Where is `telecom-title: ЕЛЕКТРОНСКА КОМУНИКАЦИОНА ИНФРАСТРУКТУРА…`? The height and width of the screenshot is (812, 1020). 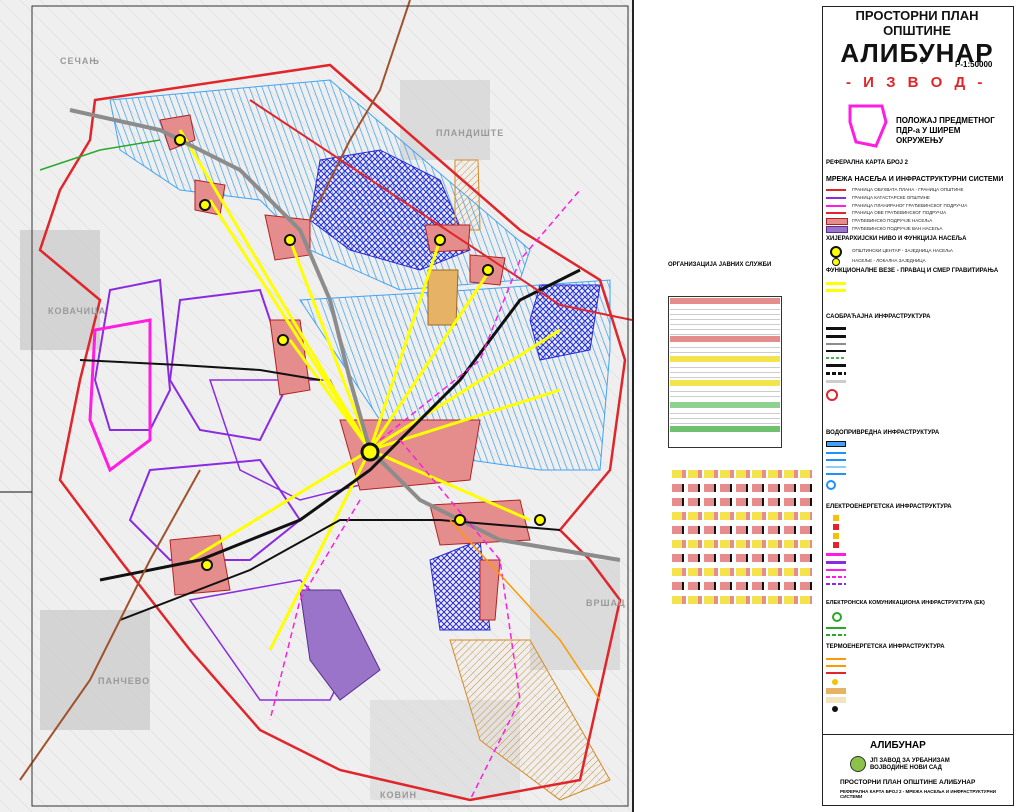
telecom-title: ЕЛЕКТРОНСКА КОМУНИКАЦИОНА ИНФРАСТРУКТУРА… is located at coordinates (905, 603).